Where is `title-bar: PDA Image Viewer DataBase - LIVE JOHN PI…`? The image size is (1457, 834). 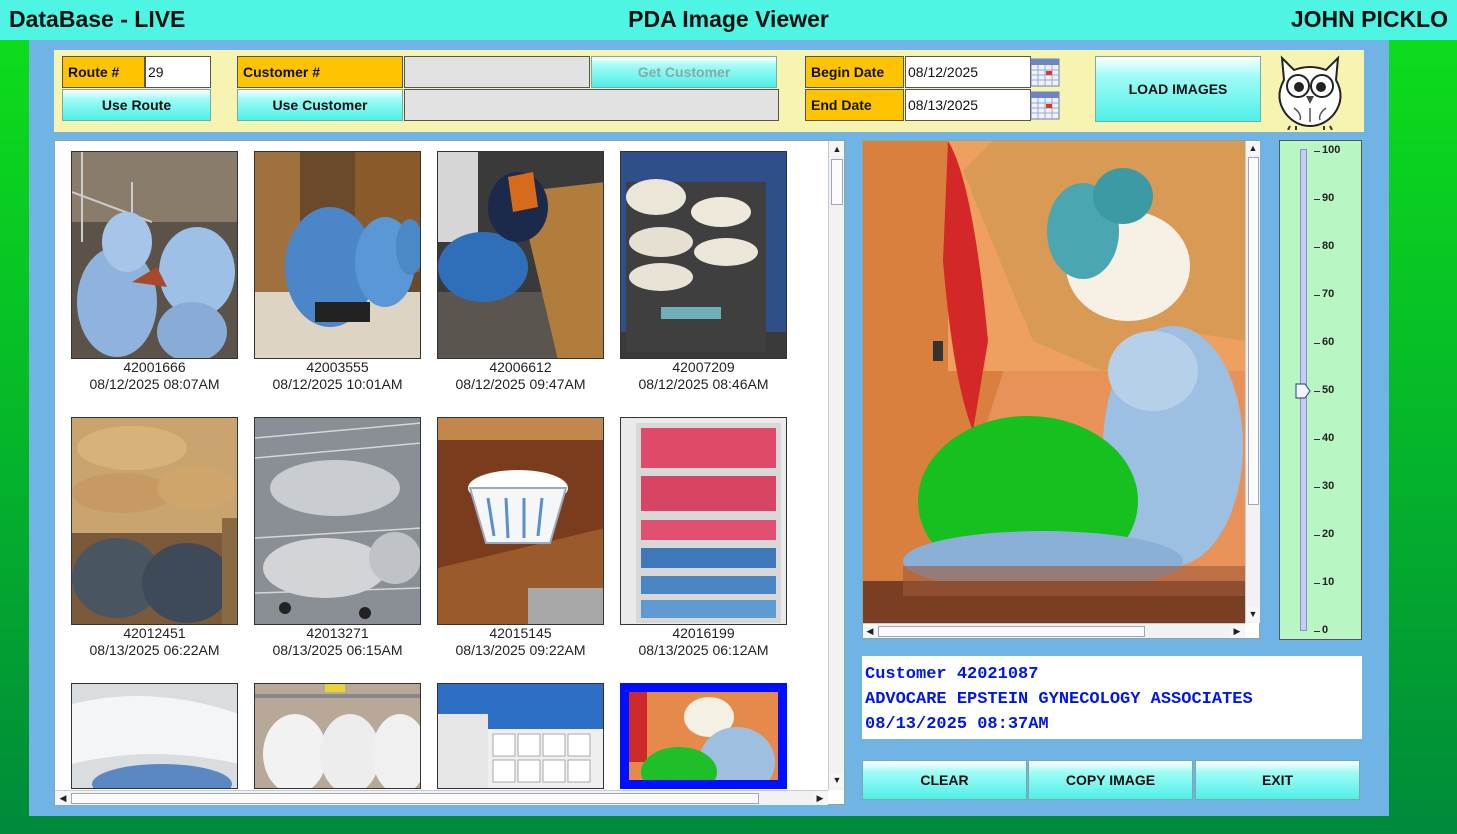 title-bar: PDA Image Viewer DataBase - LIVE JOHN PI… is located at coordinates (728, 20).